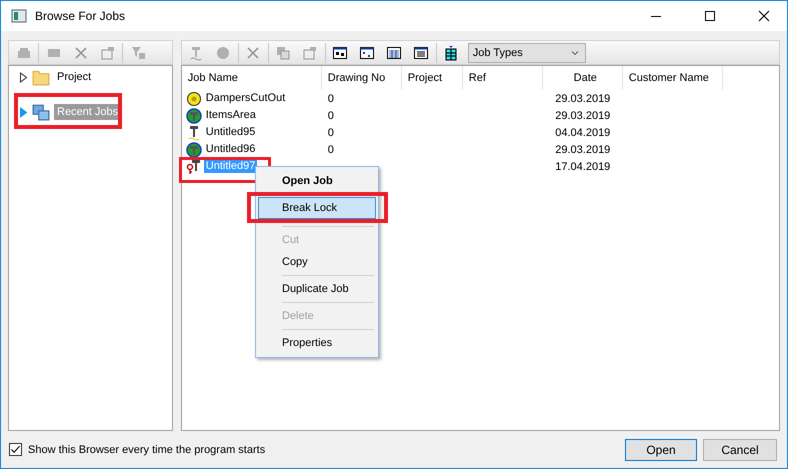 The height and width of the screenshot is (469, 788). I want to click on job-name: ItemsArea, so click(231, 115).